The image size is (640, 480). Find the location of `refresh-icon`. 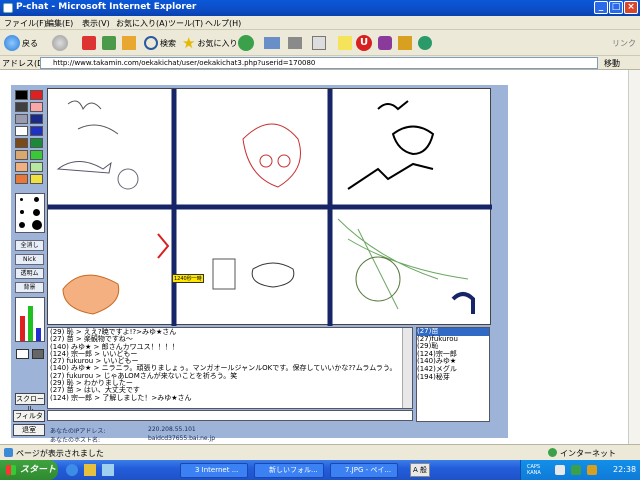

refresh-icon is located at coordinates (109, 43).